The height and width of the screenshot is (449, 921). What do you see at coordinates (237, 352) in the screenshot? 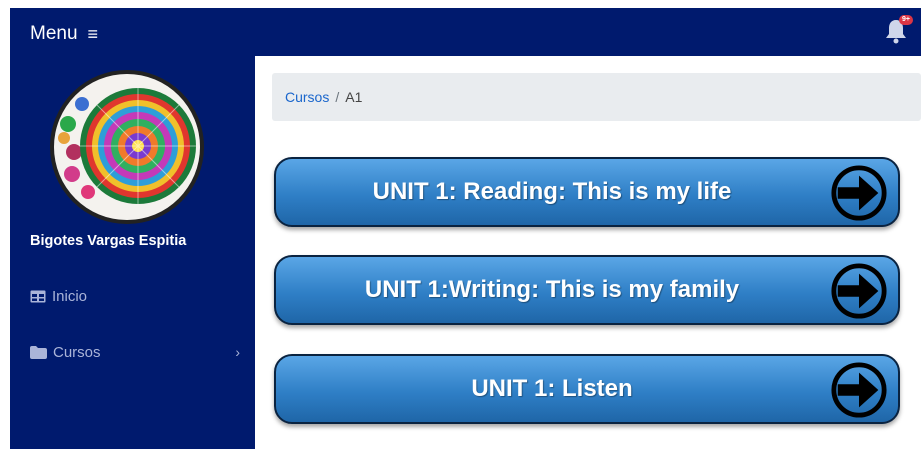
I see `chevron-right-icon: ›` at bounding box center [237, 352].